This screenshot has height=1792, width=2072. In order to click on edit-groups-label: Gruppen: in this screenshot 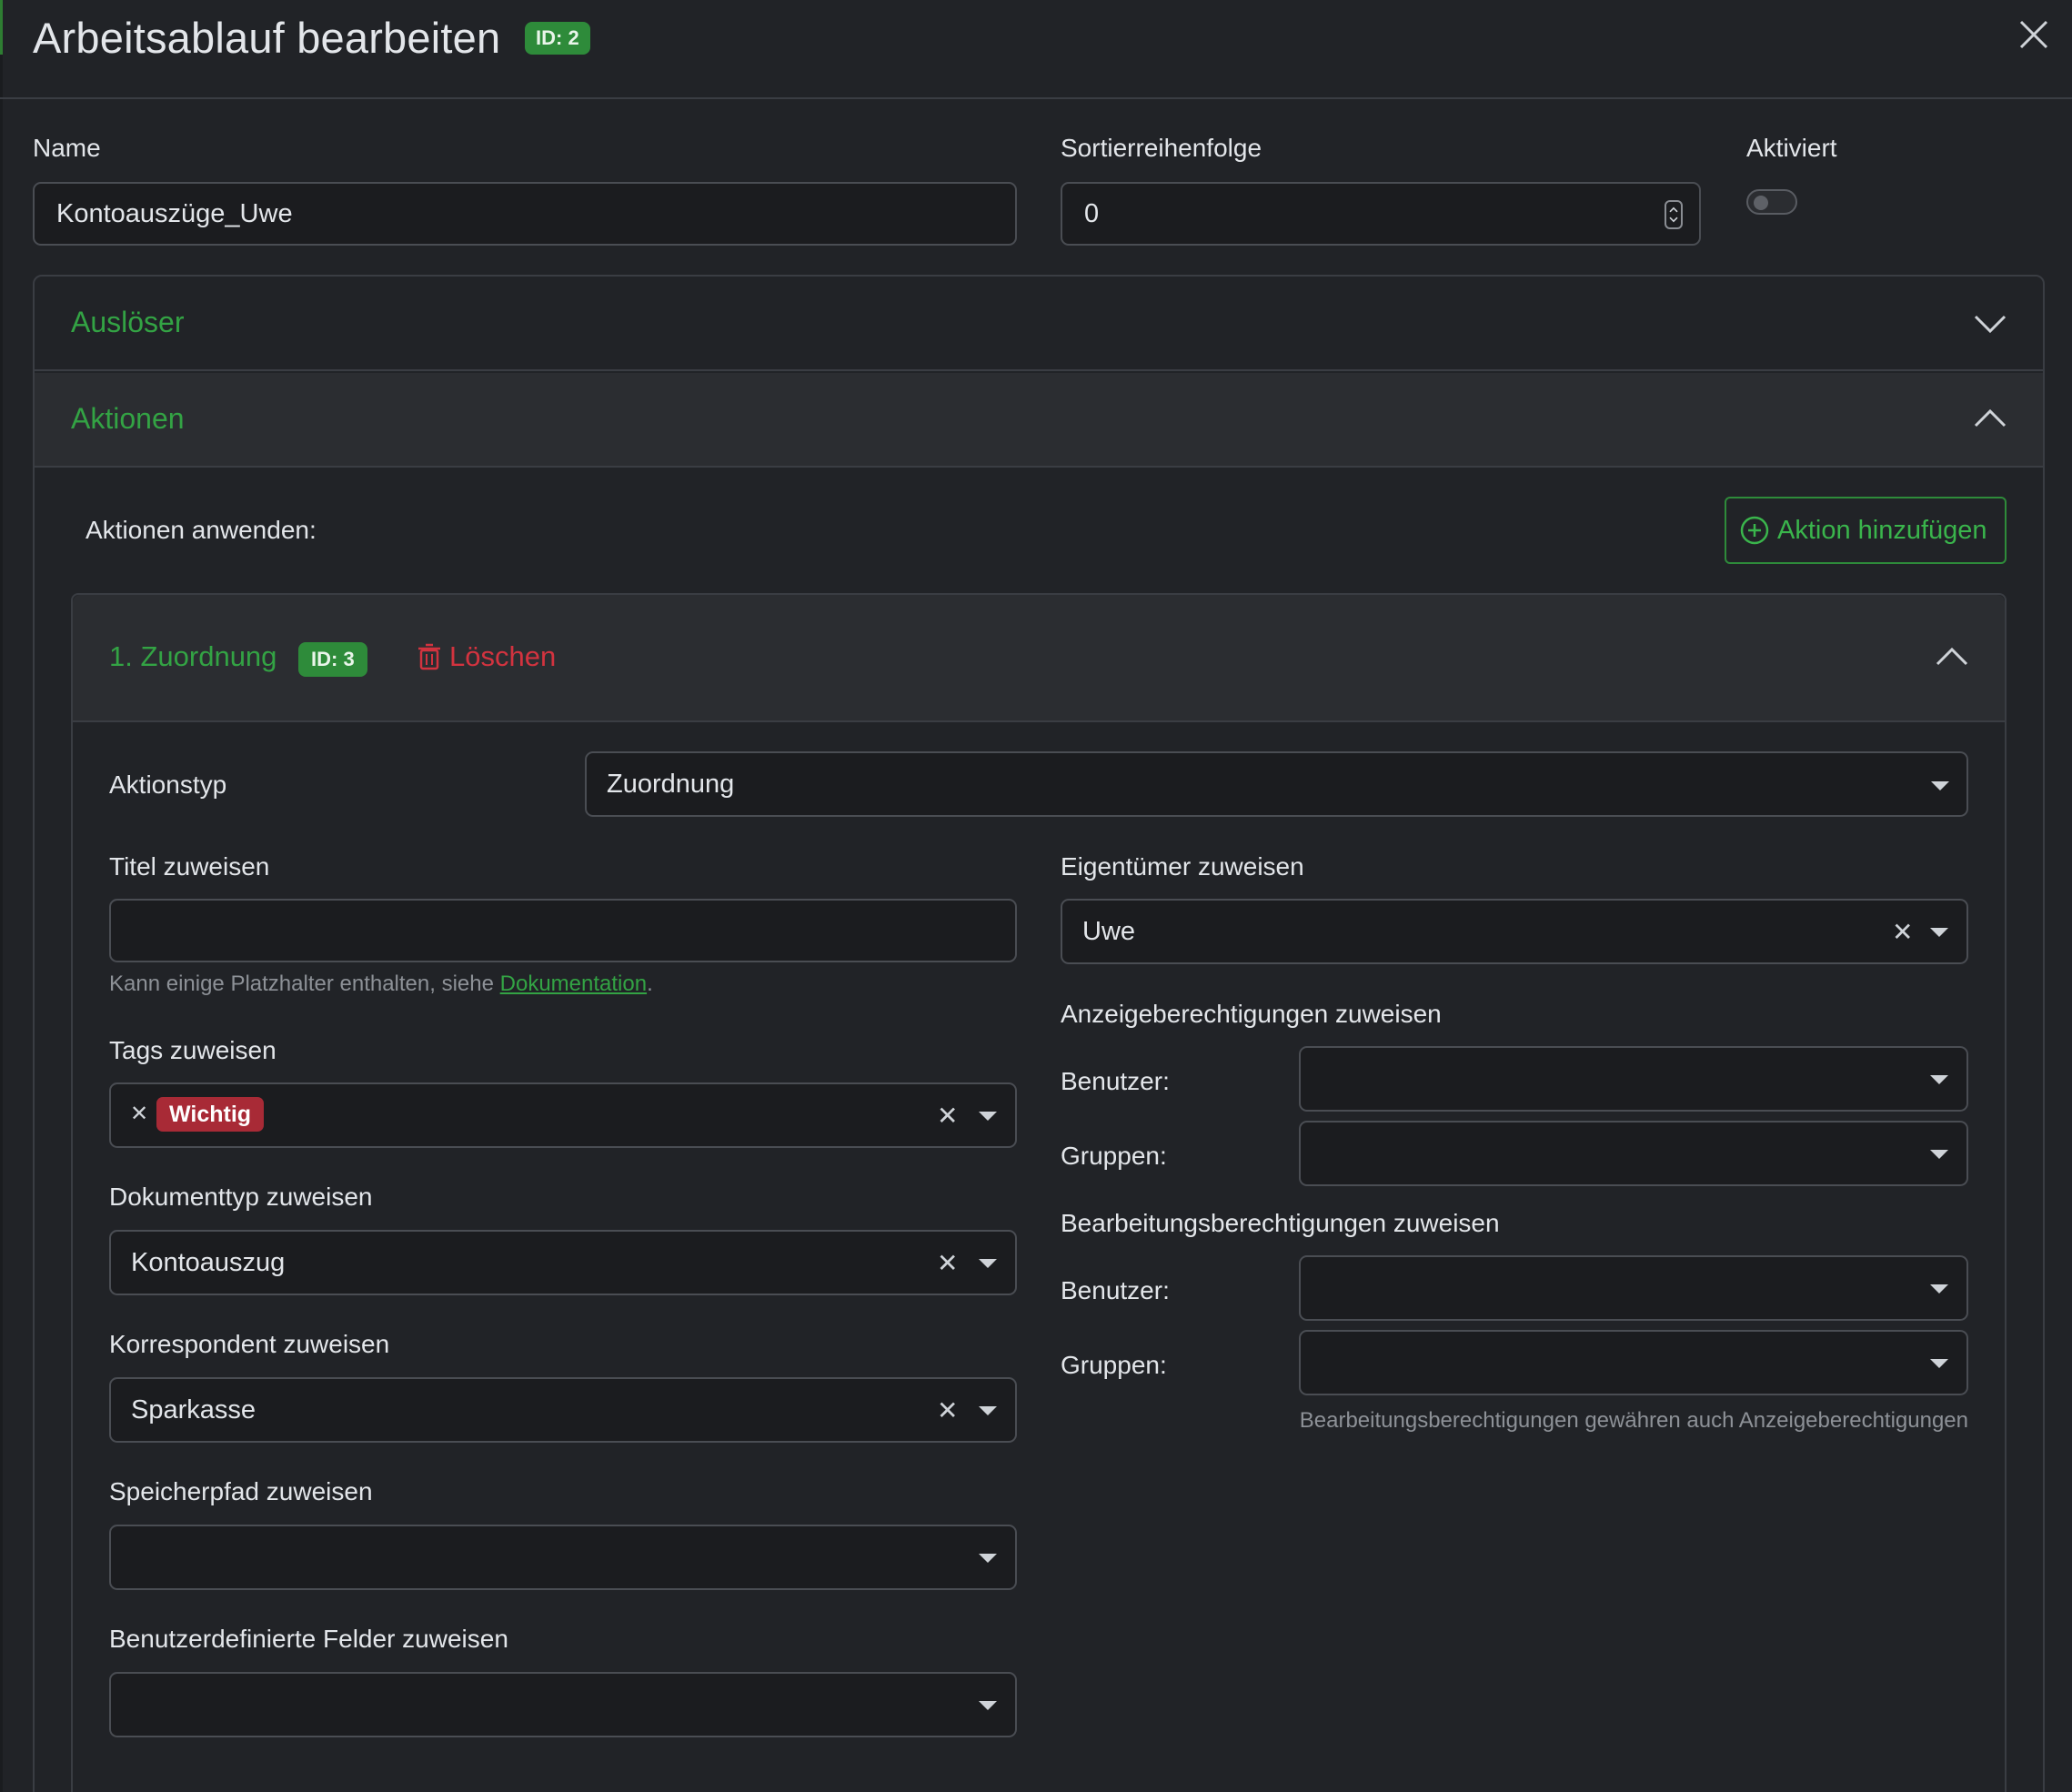, I will do `click(1114, 1365)`.